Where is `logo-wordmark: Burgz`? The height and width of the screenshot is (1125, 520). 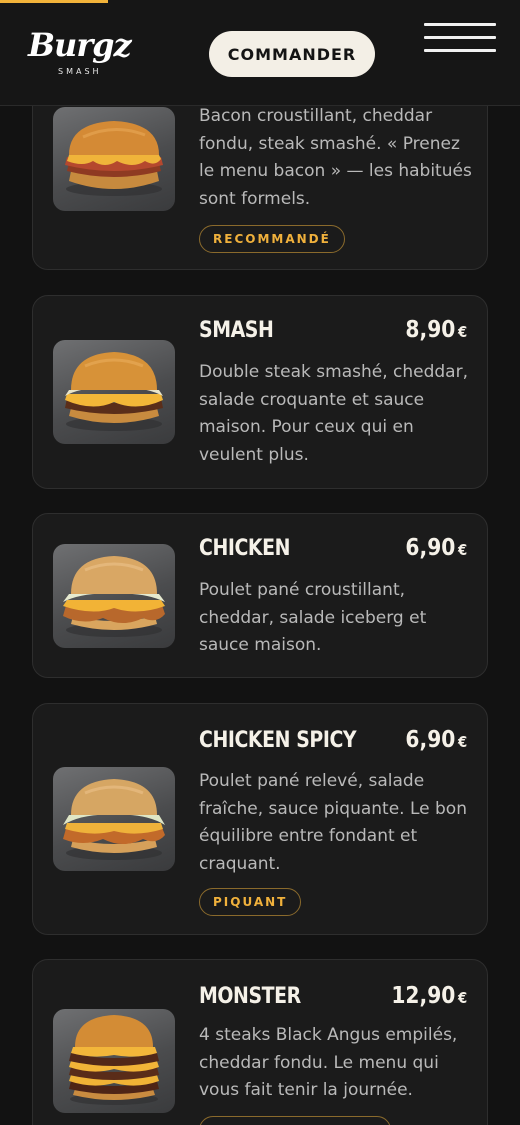
logo-wordmark: Burgz is located at coordinates (80, 45).